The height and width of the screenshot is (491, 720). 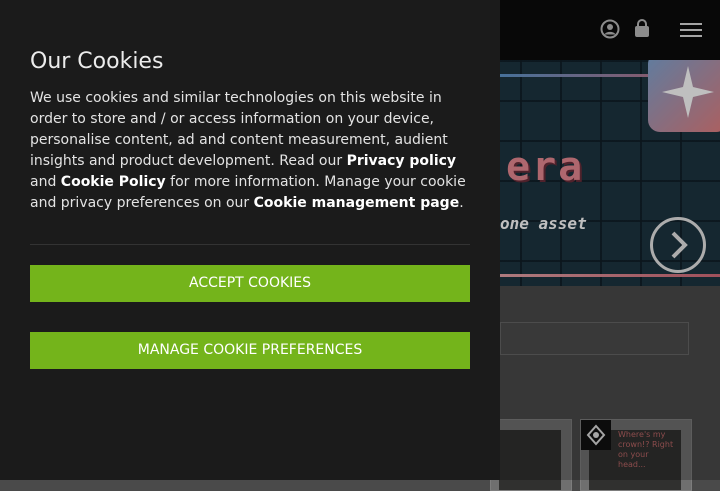 What do you see at coordinates (250, 350) in the screenshot?
I see `manage-cookie-preferences-button: MANAGE COOKIE PREFERENCES` at bounding box center [250, 350].